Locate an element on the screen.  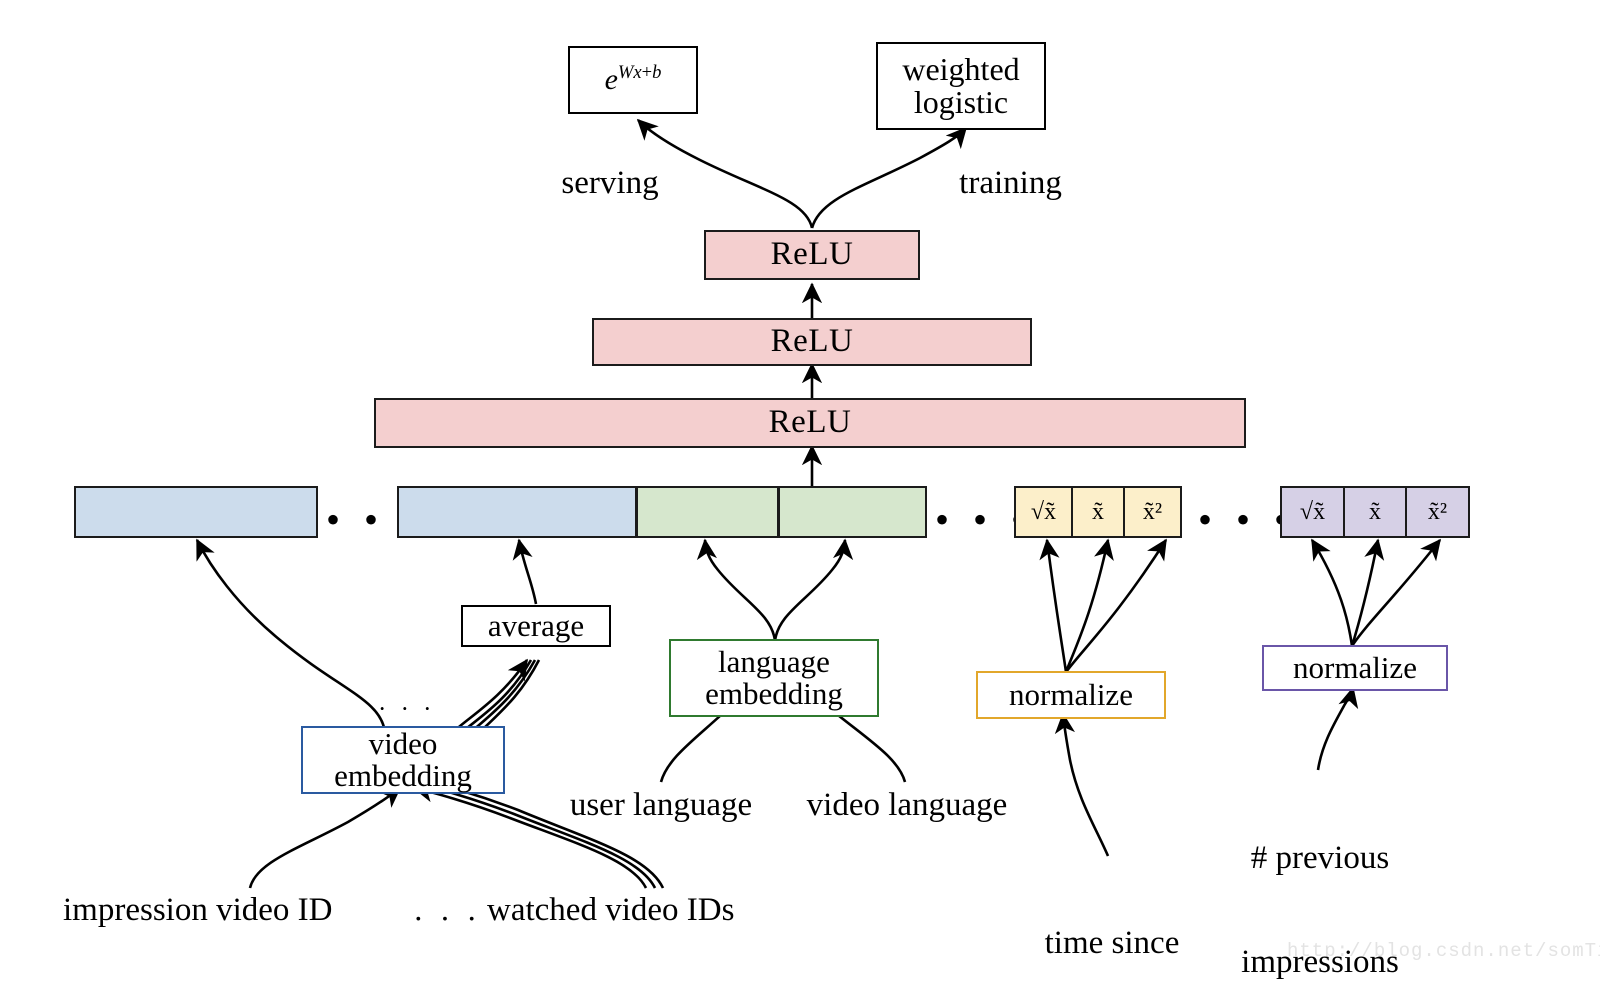
relu-layer-3: ReLU is located at coordinates (812, 255).